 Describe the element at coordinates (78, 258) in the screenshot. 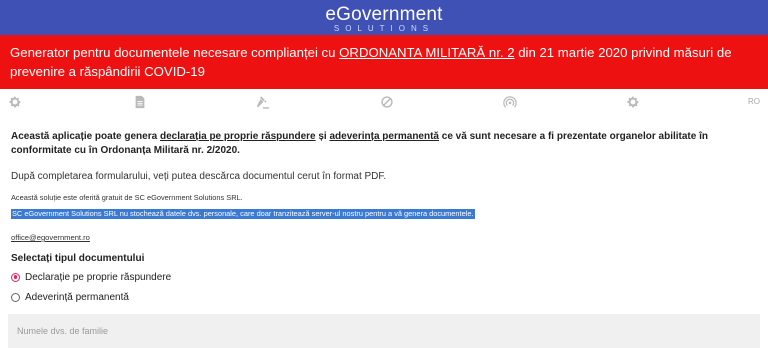

I see `document-type-heading: Selectați tipul documentului` at that location.